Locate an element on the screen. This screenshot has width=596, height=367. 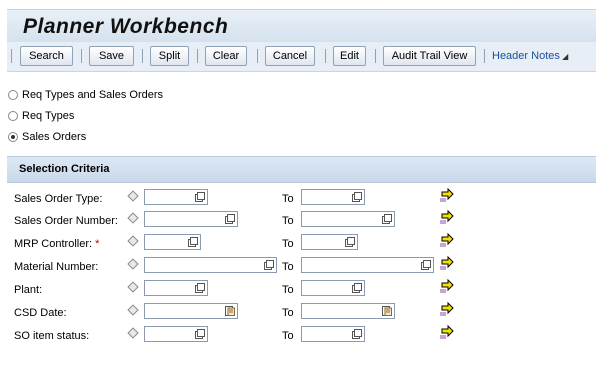
plant-label: Plant: is located at coordinates (28, 290).